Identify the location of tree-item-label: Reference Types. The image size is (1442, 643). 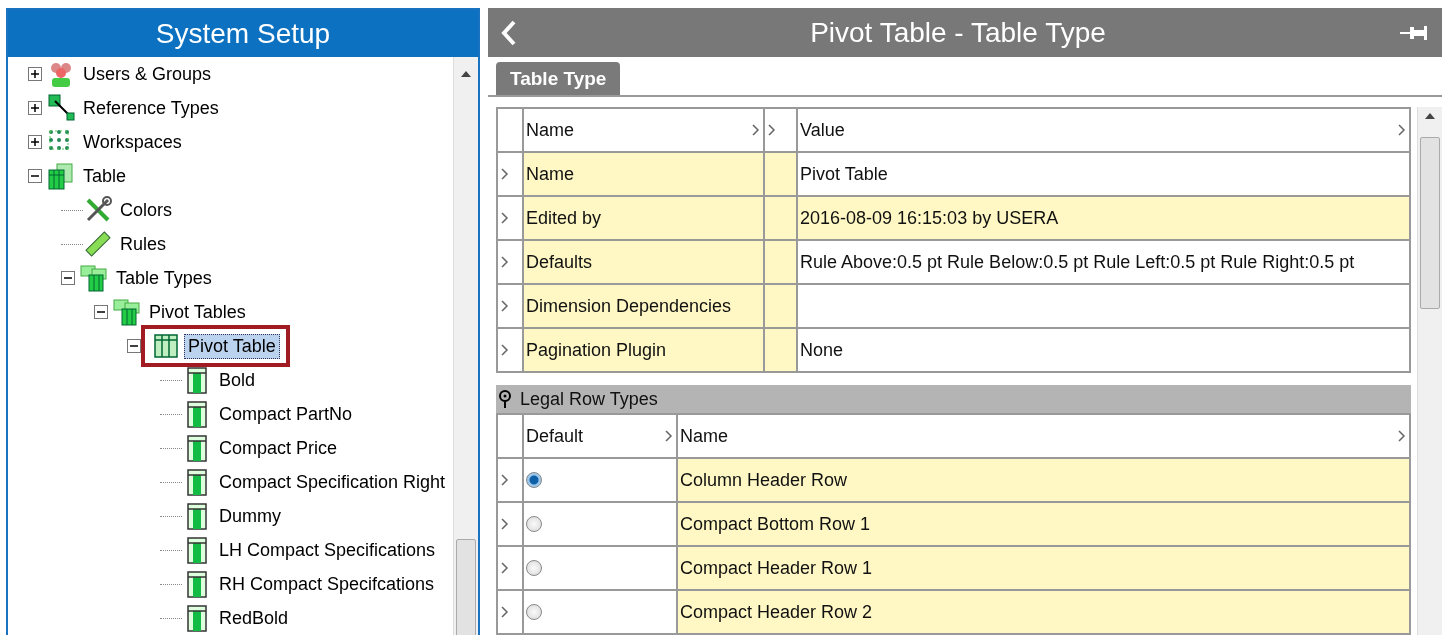
(151, 108).